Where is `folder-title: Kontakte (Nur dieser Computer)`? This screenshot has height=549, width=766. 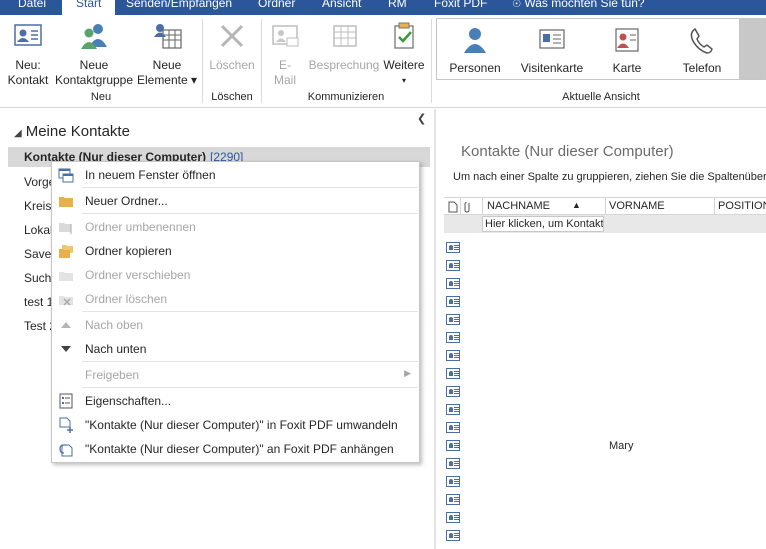 folder-title: Kontakte (Nur dieser Computer) is located at coordinates (567, 151).